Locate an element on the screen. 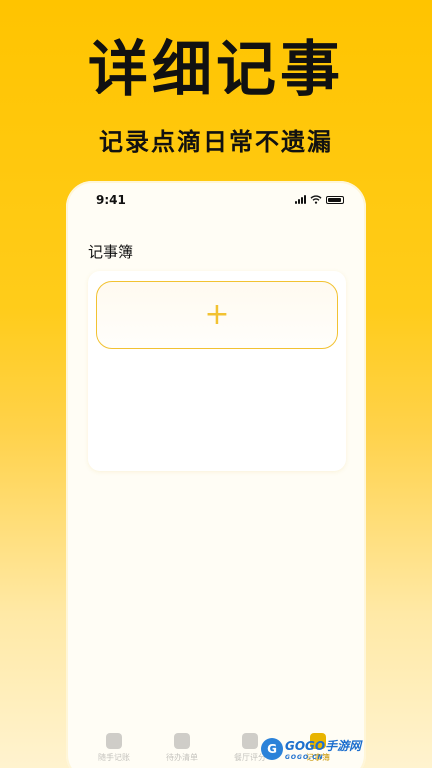  status-time: 9:41 is located at coordinates (111, 200).